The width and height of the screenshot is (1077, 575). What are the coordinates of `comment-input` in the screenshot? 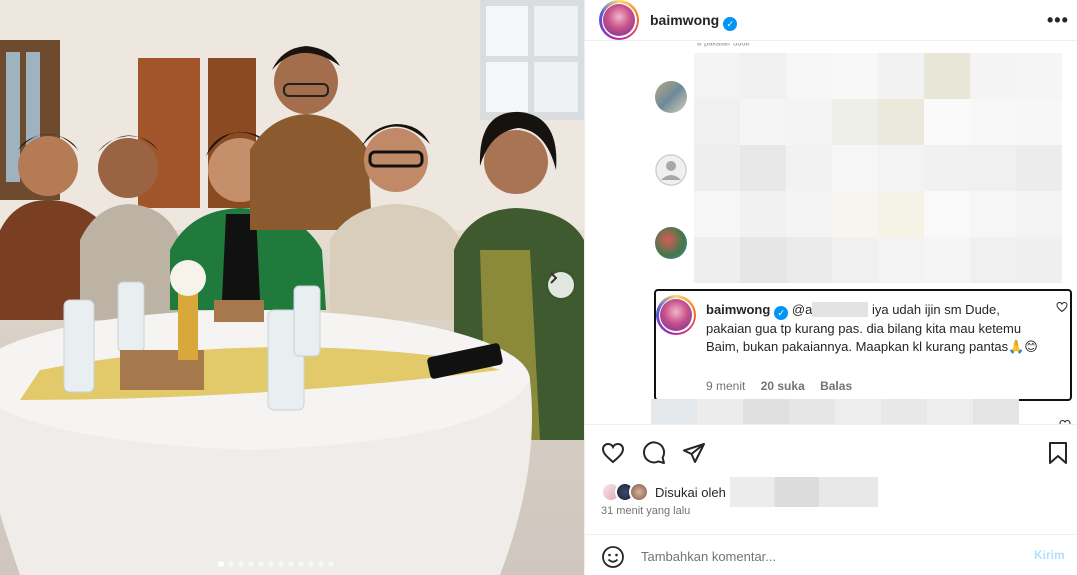 It's located at (831, 556).